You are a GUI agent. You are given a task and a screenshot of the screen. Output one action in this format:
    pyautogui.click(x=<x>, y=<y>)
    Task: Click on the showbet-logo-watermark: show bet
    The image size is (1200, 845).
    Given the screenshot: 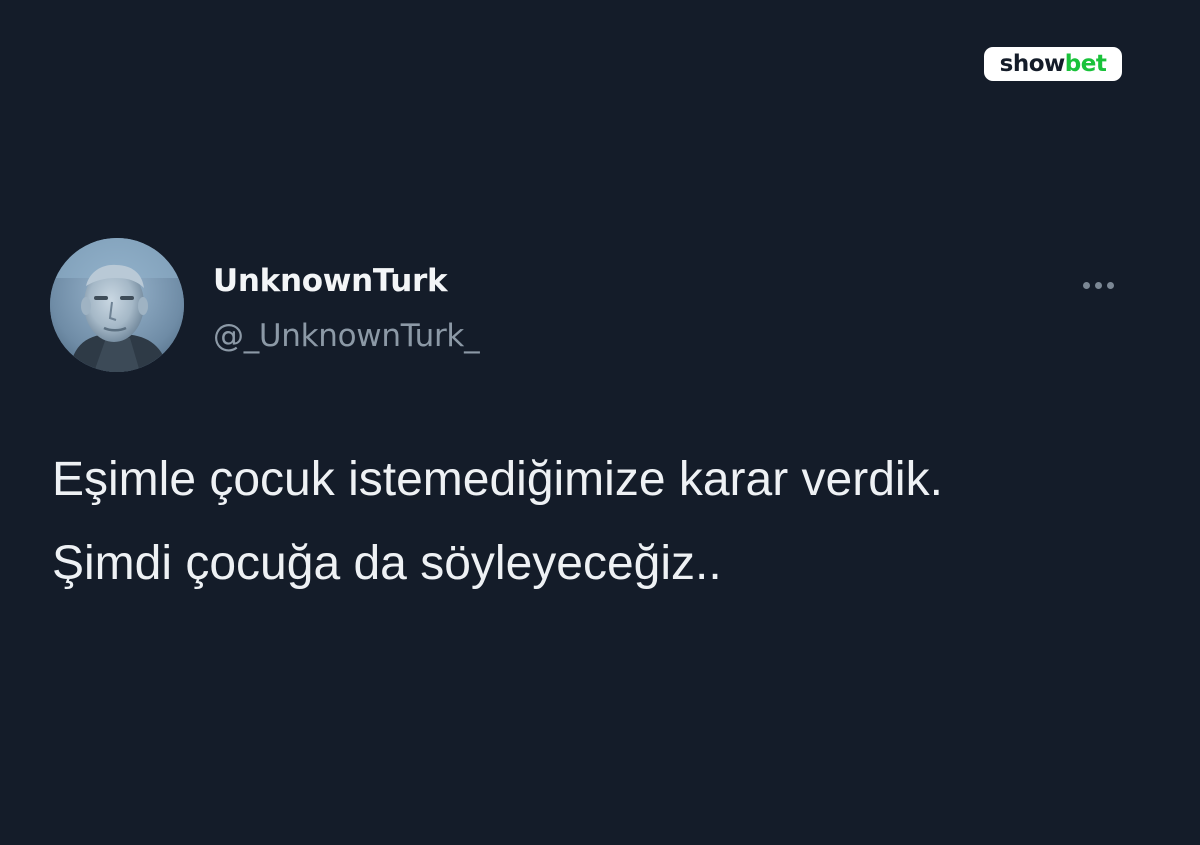 What is the action you would take?
    pyautogui.click(x=1053, y=64)
    